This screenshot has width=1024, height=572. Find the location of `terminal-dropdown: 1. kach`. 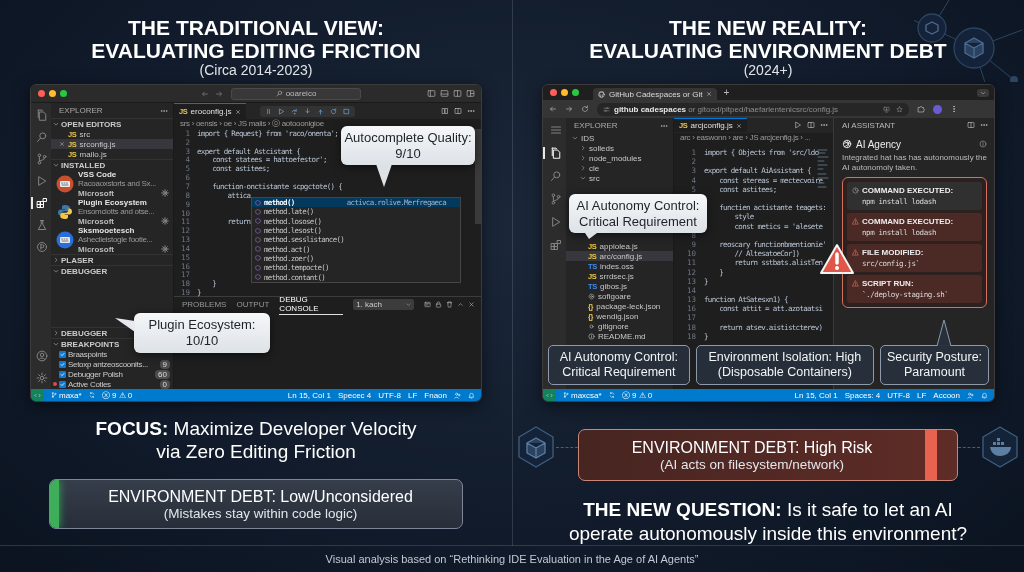

terminal-dropdown: 1. kach is located at coordinates (383, 304).